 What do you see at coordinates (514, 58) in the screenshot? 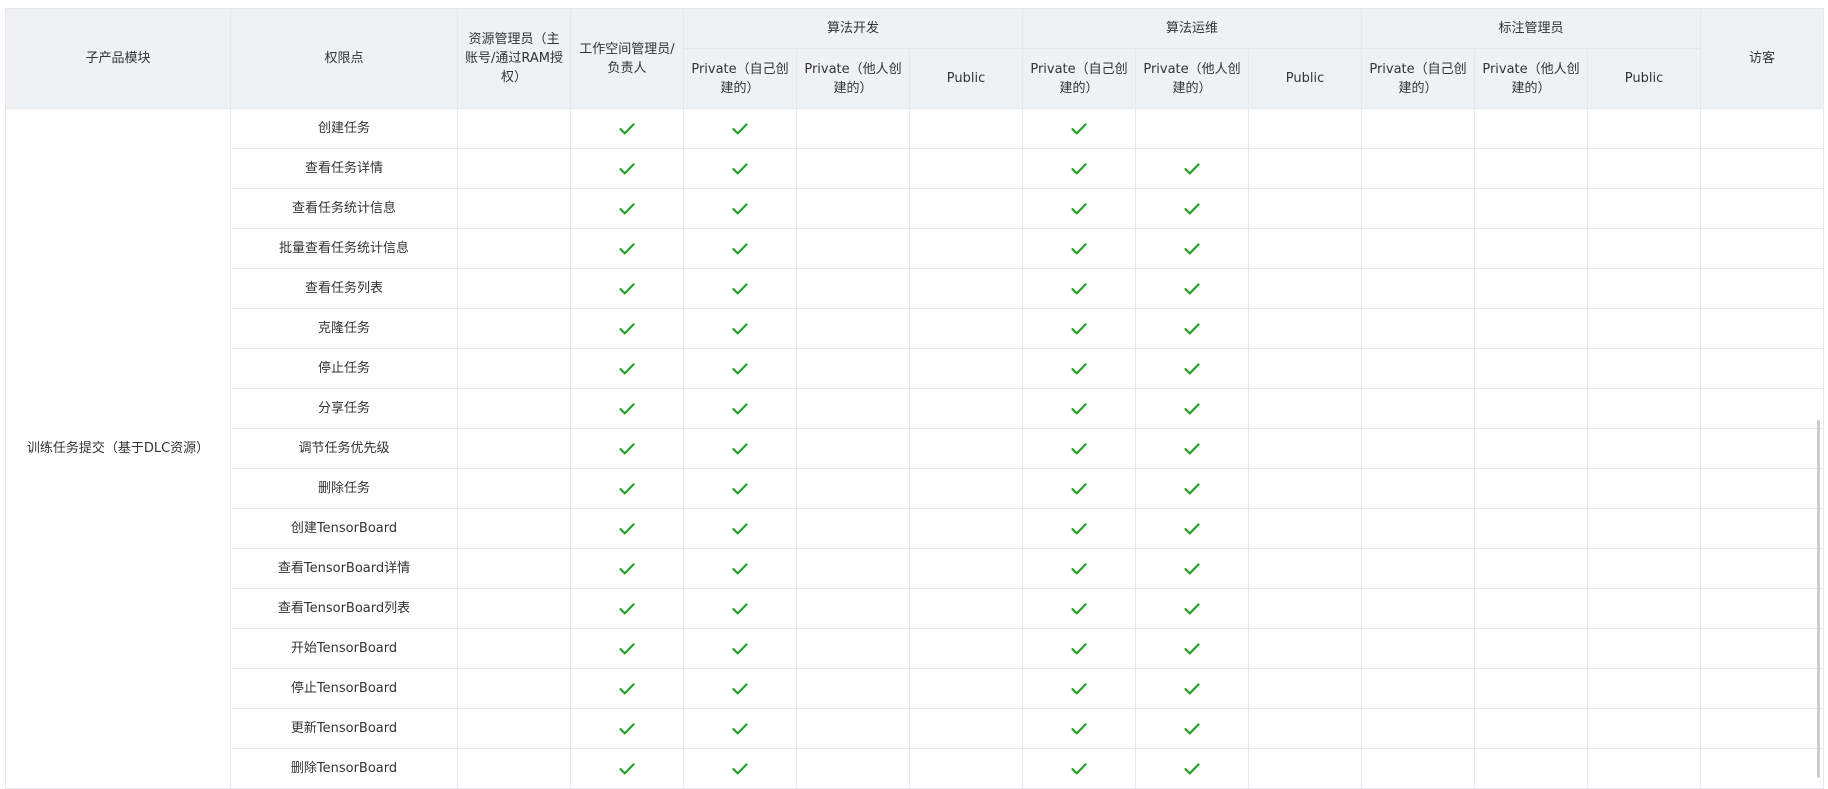
I see `header-resource-admin: 资源管理员（主账号/通过RAM授权）` at bounding box center [514, 58].